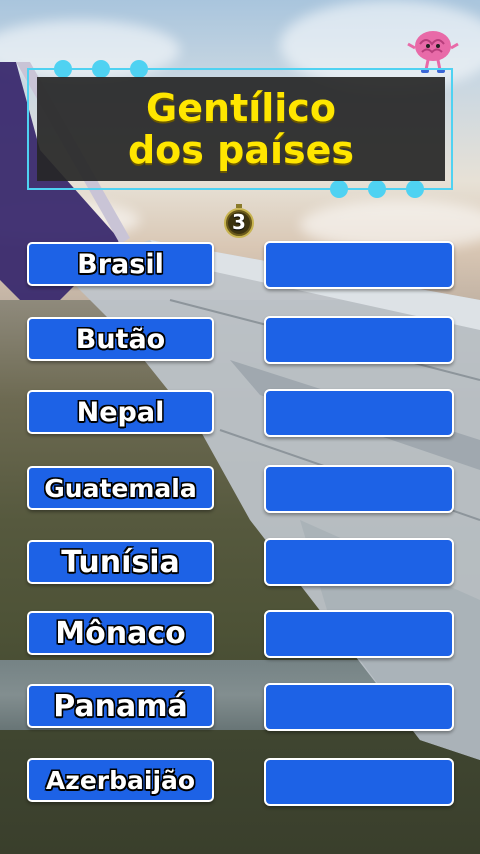  I want to click on country-name: Butão, so click(120, 339).